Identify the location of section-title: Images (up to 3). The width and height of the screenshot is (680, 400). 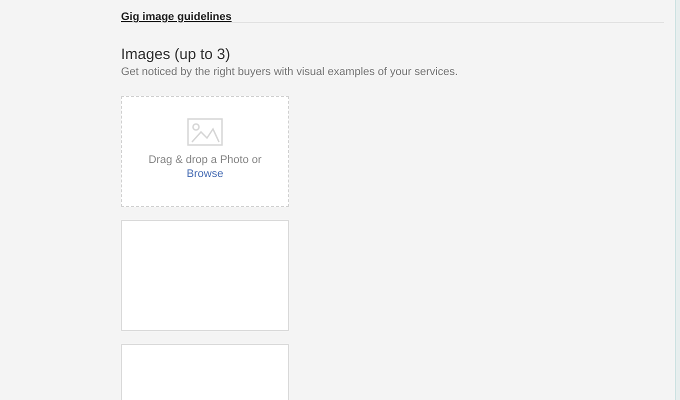
(176, 55).